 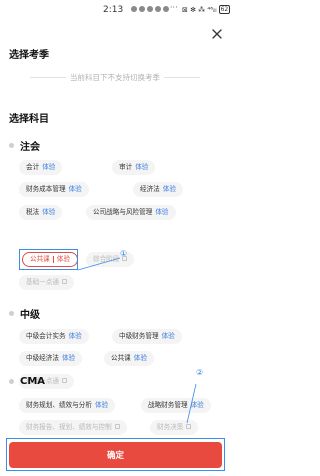 What do you see at coordinates (126, 167) in the screenshot?
I see `subject-label: 审计` at bounding box center [126, 167].